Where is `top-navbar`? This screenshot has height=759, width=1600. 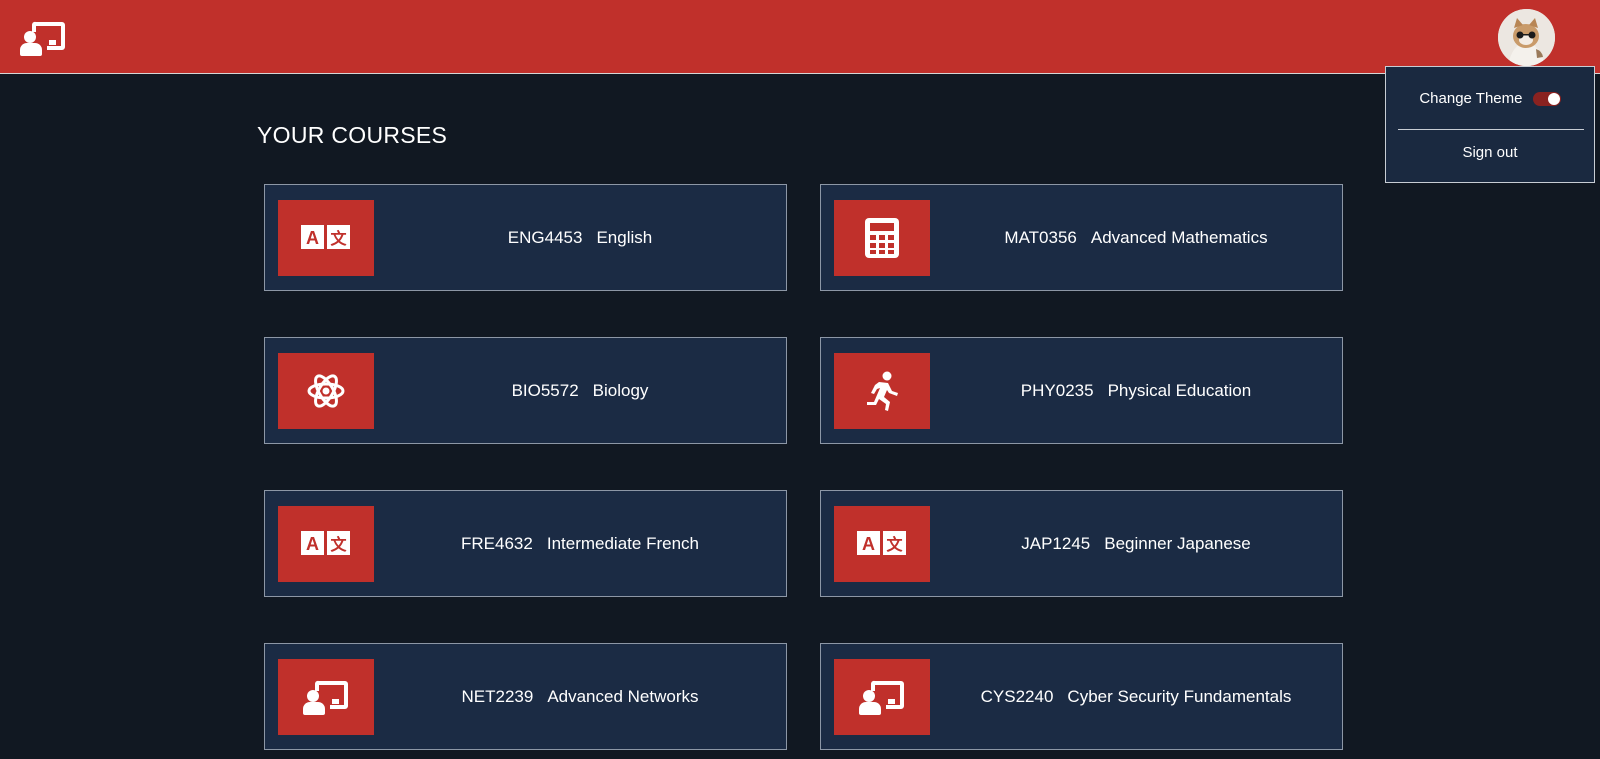
top-navbar is located at coordinates (800, 37).